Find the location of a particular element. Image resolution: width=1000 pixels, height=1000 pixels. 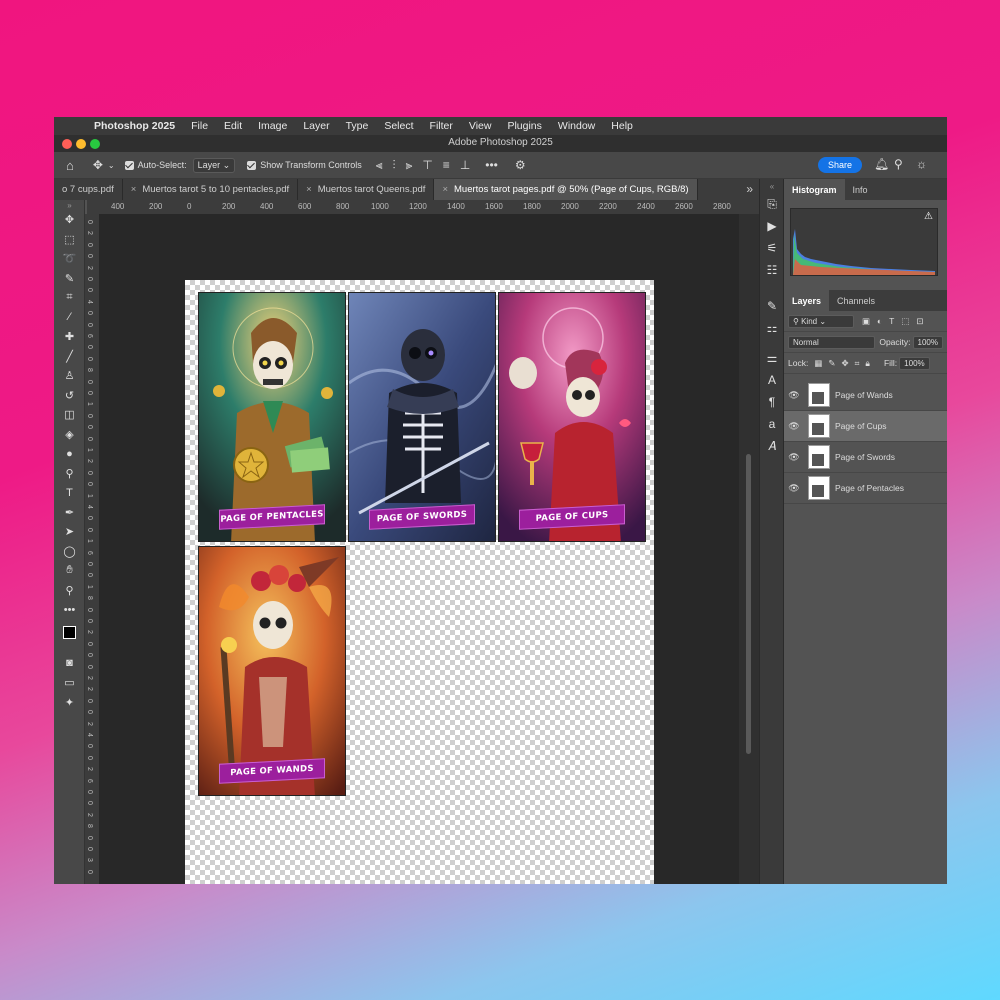

gear-icon: ⚙ is located at coordinates (520, 165).